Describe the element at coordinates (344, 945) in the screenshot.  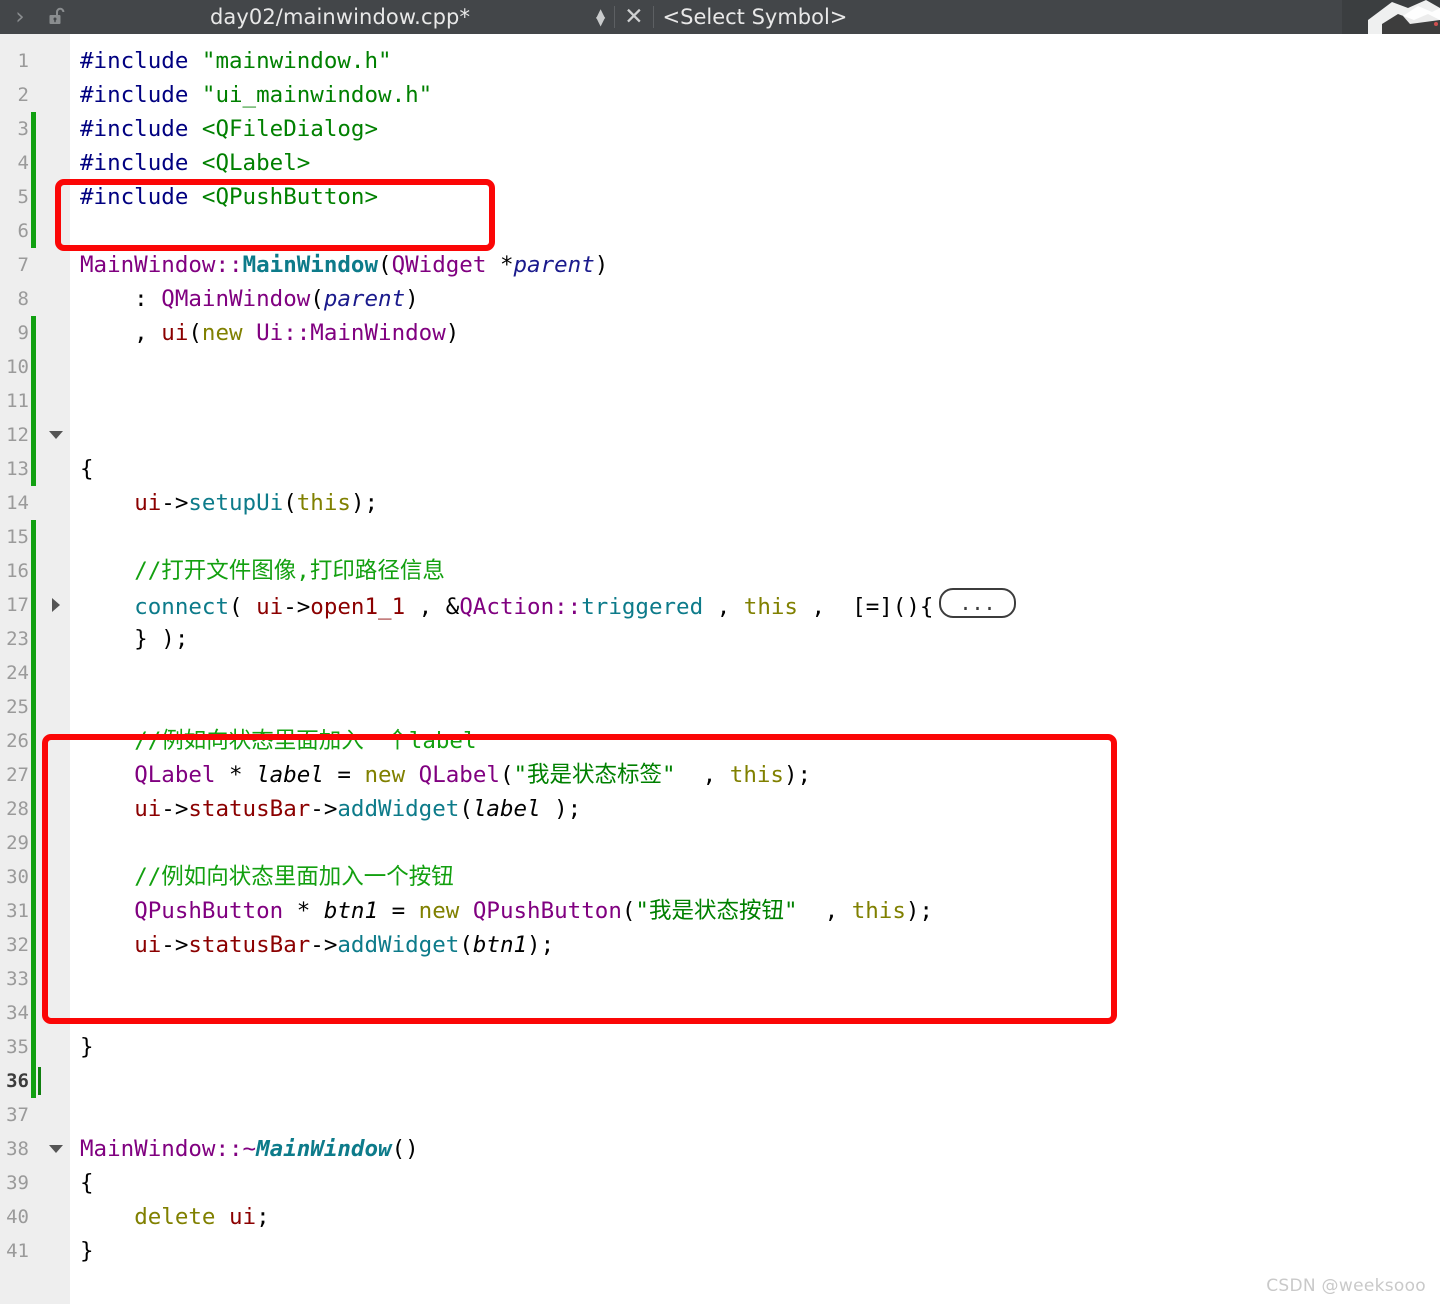
I see `code-text: ui->statusBar->addWidget(btn1);` at that location.